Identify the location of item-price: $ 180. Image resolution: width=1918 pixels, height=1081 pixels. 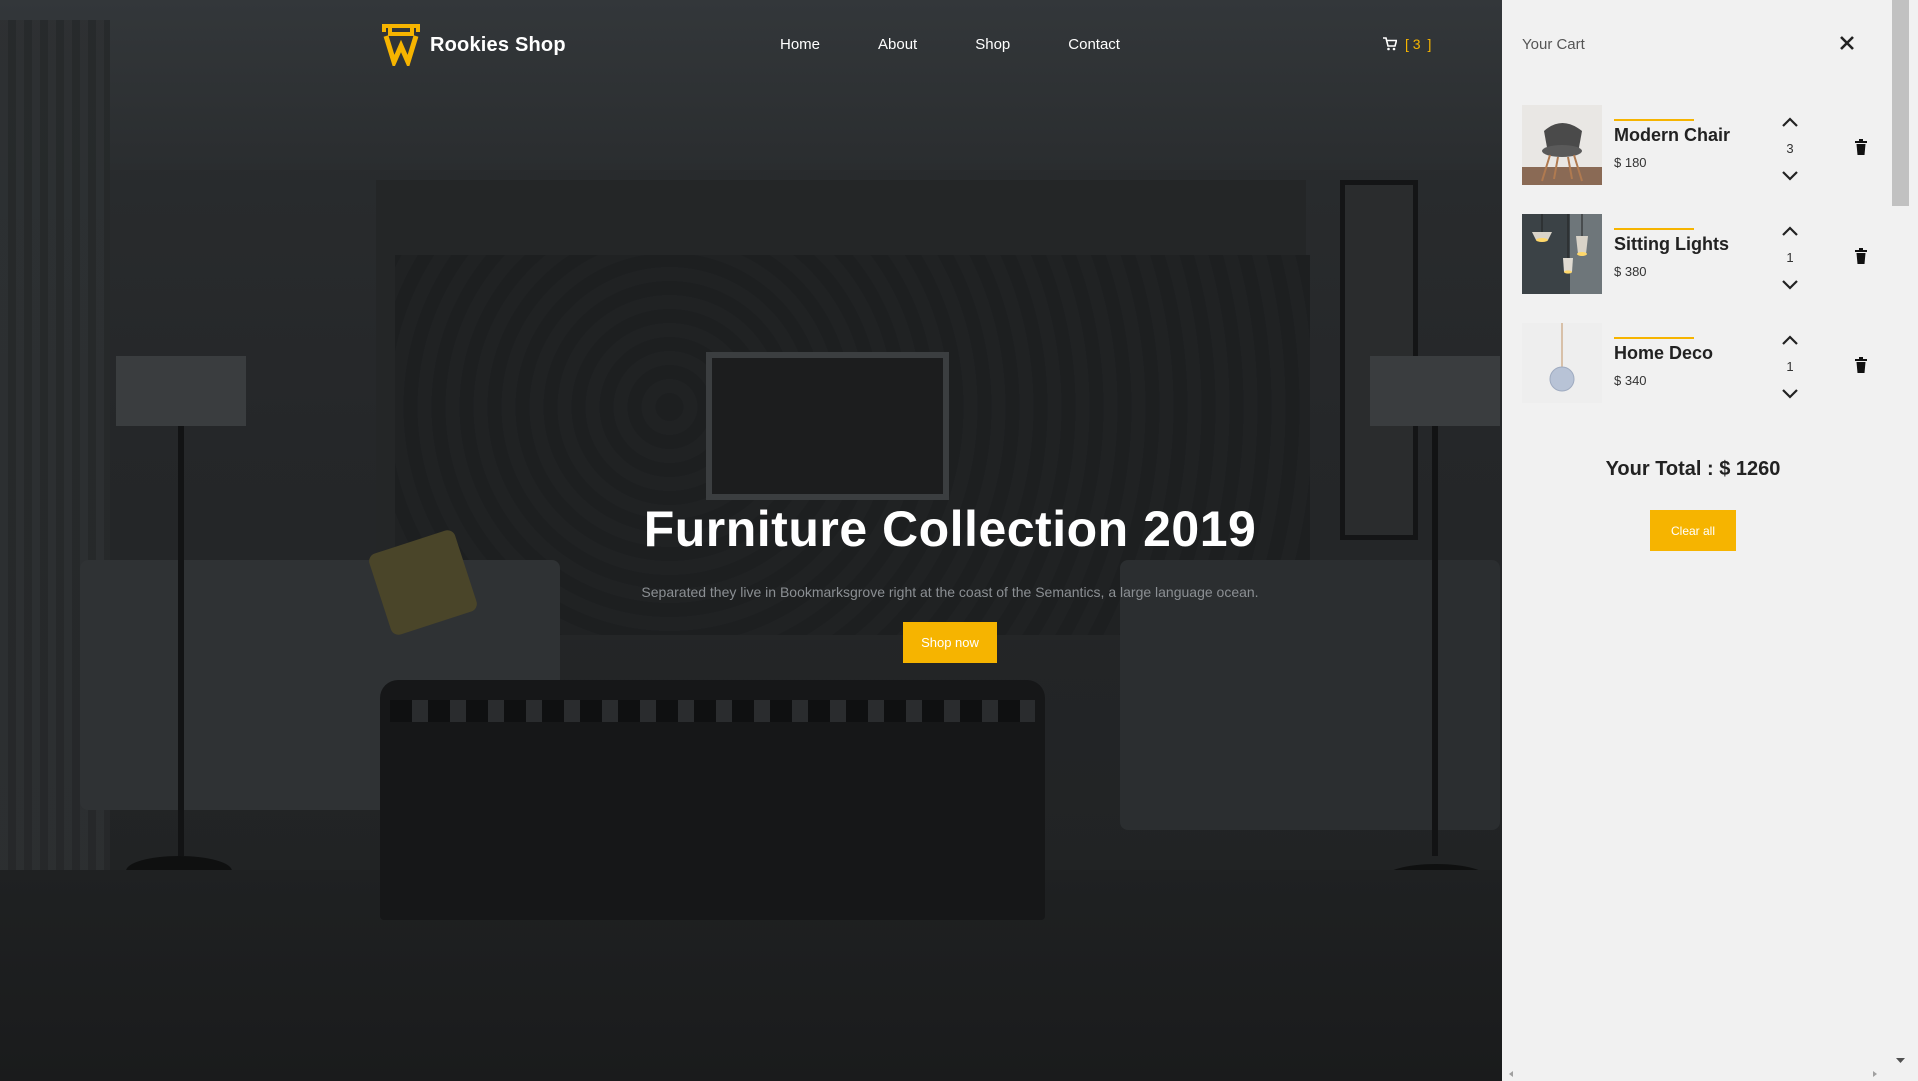
(1630, 162).